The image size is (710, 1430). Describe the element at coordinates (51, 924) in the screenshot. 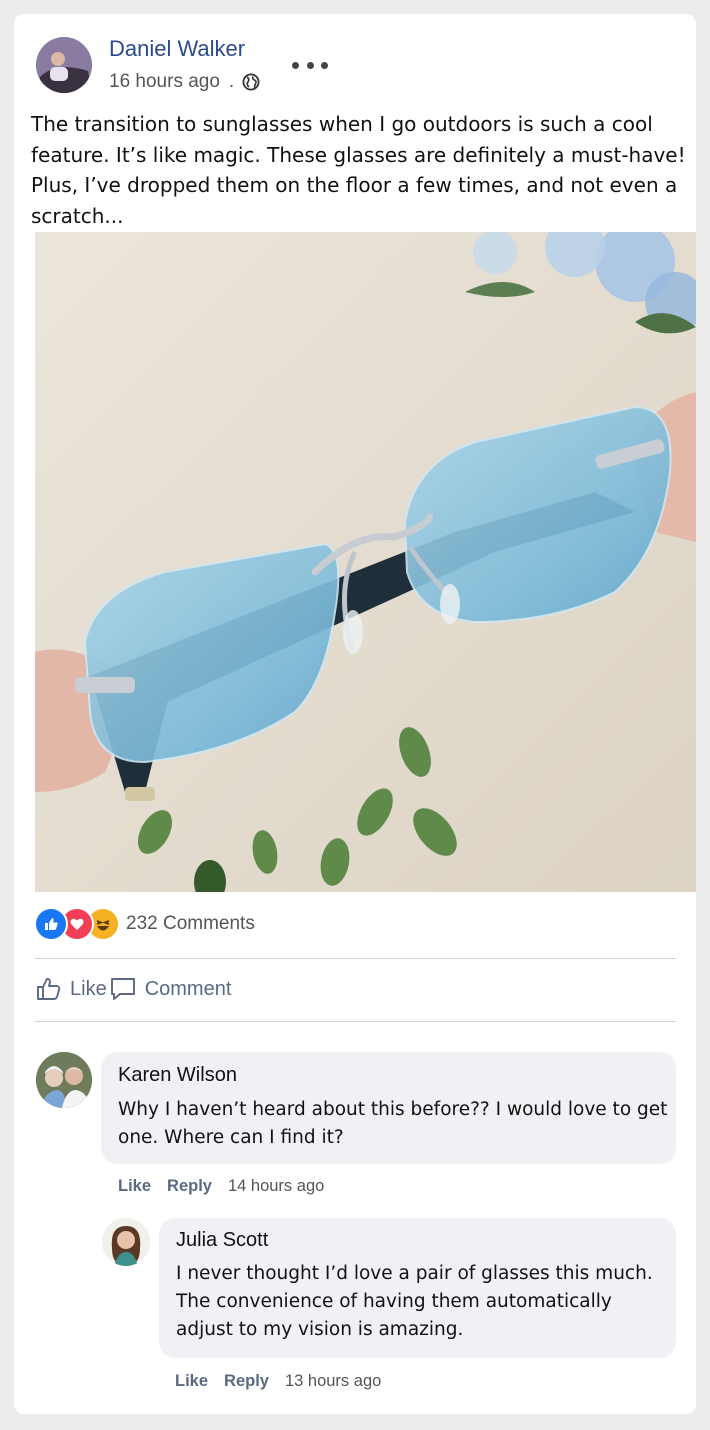

I see `like-reaction-icon` at that location.